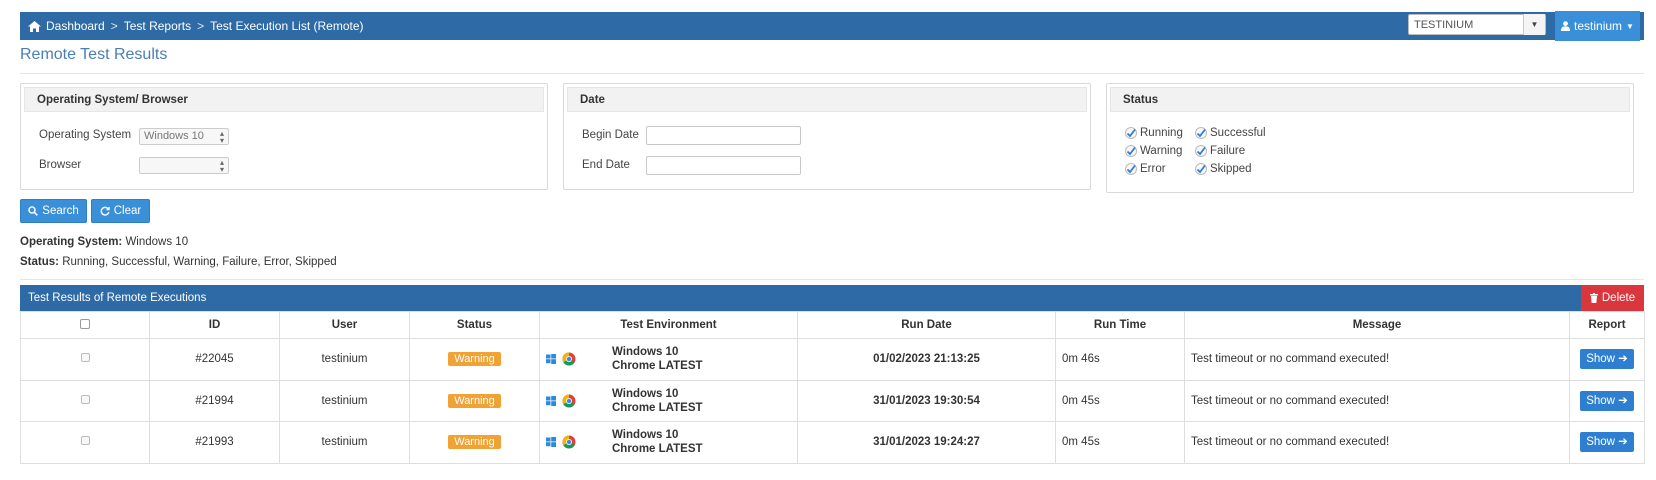 The width and height of the screenshot is (1656, 480). I want to click on row-run-date: 31/01/2023 19:30:54, so click(926, 400).